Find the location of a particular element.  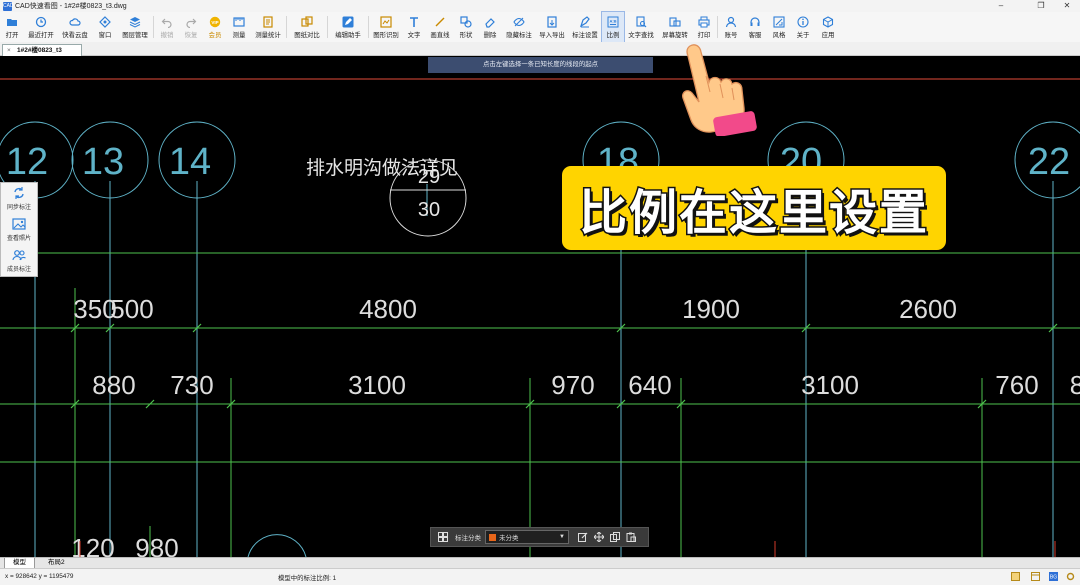

svg-text: BG is located at coordinates (1053, 578).